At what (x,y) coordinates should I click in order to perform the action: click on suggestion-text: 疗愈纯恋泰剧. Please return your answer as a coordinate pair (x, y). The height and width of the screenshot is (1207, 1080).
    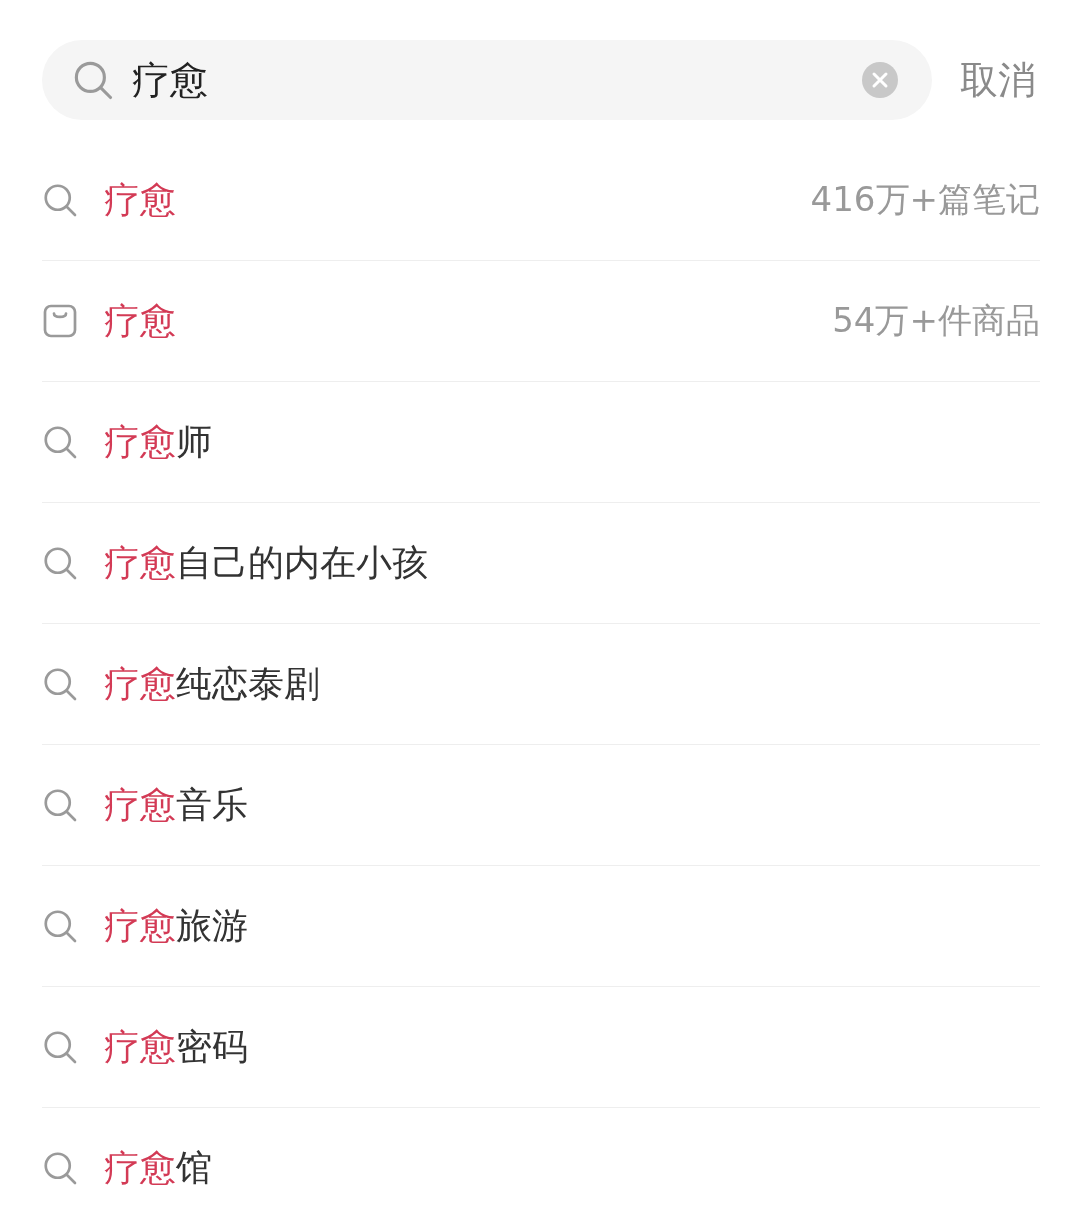
    Looking at the image, I should click on (212, 683).